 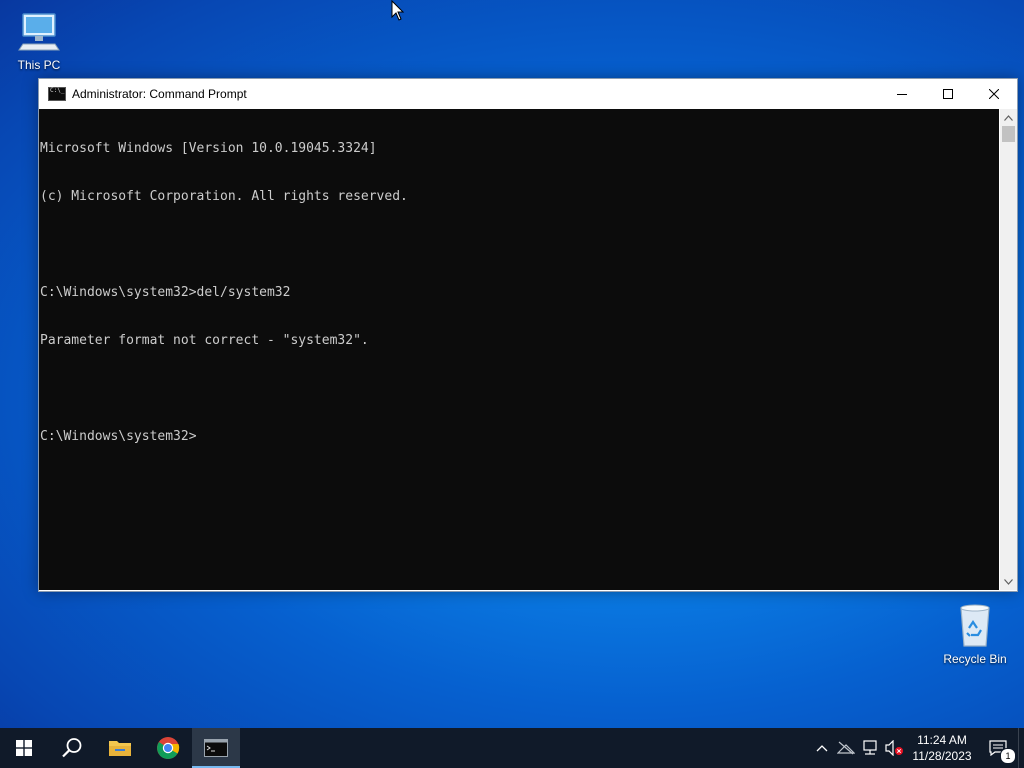 What do you see at coordinates (975, 626) in the screenshot?
I see `recycle-bin-icon` at bounding box center [975, 626].